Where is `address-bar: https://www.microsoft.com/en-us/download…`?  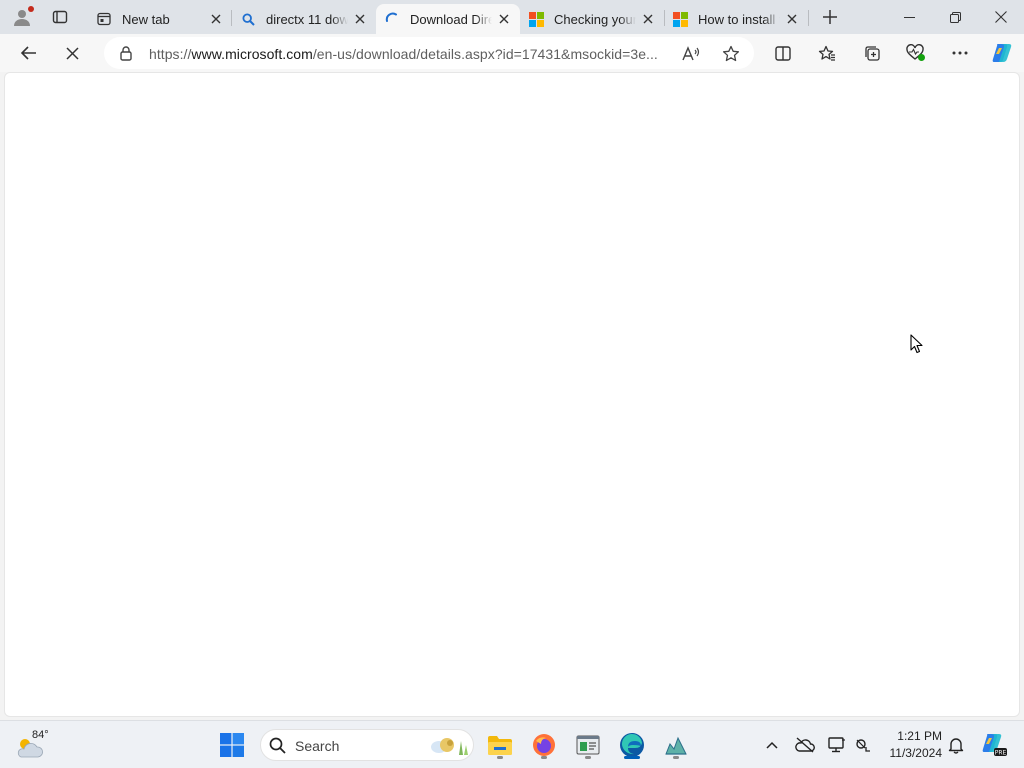 address-bar: https://www.microsoft.com/en-us/download… is located at coordinates (429, 53).